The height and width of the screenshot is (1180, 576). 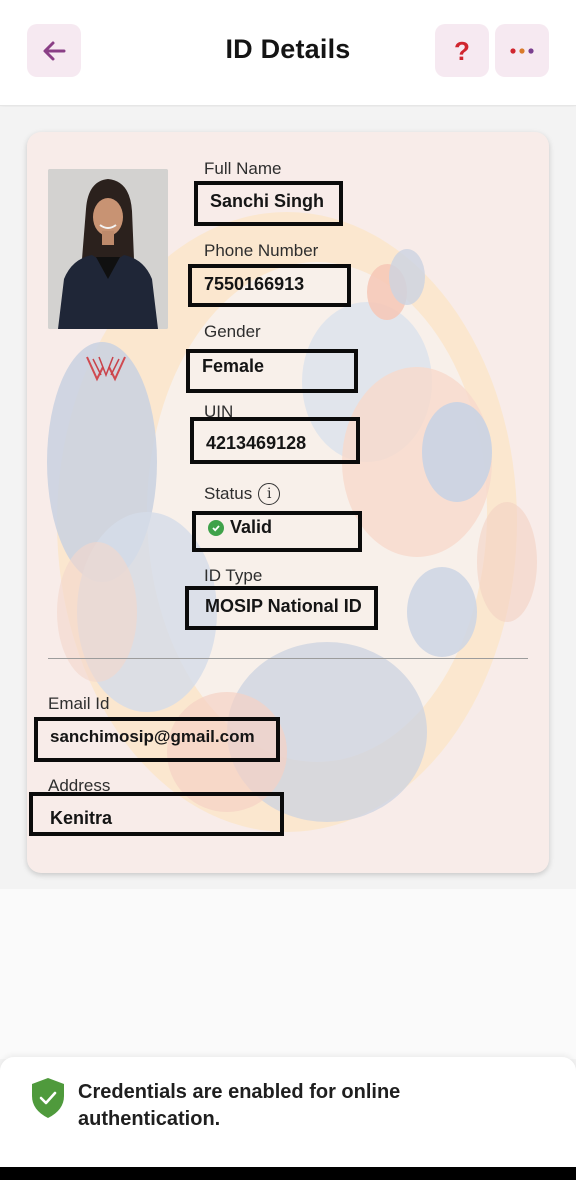 What do you see at coordinates (261, 250) in the screenshot?
I see `phone-number-label: Phone Number` at bounding box center [261, 250].